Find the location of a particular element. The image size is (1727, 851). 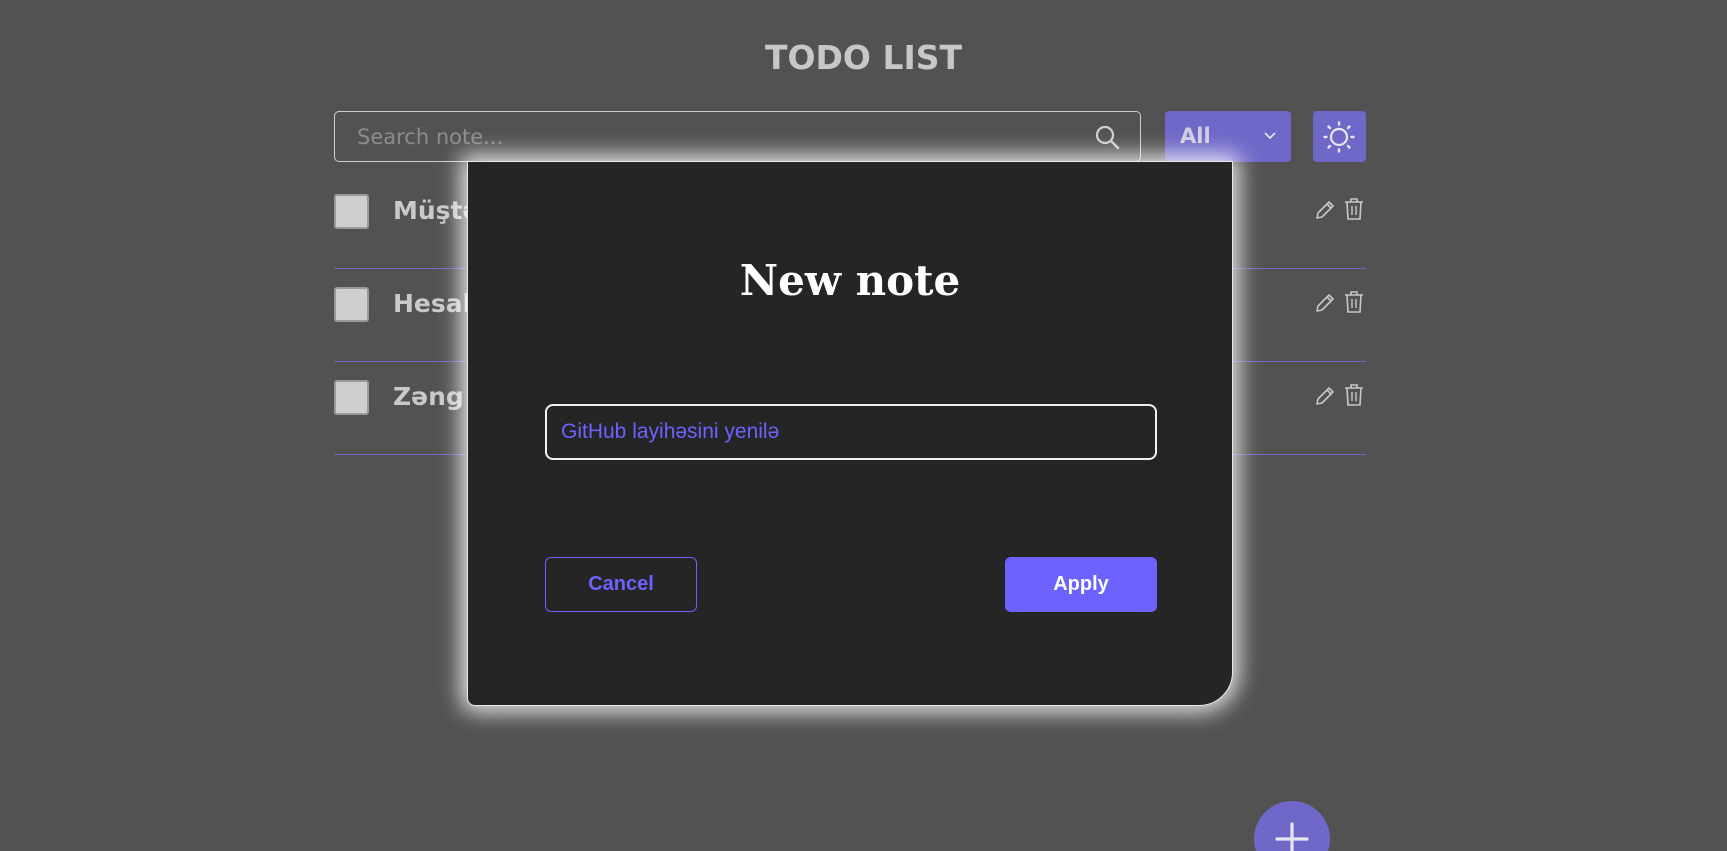

filter-select: All is located at coordinates (1228, 136).